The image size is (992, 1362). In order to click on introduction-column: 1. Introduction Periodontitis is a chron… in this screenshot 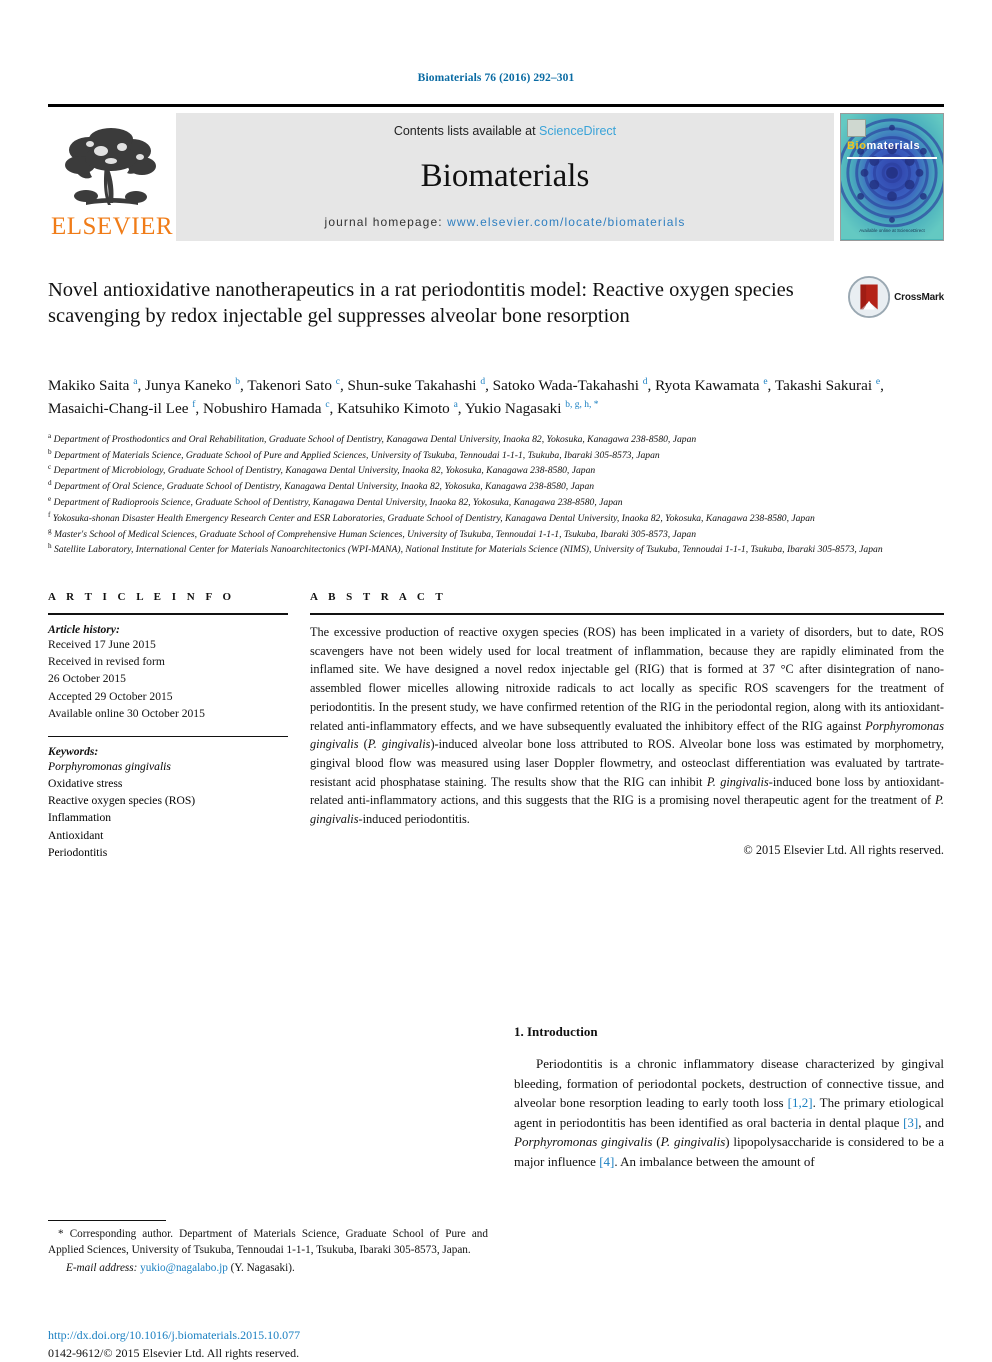, I will do `click(729, 1148)`.